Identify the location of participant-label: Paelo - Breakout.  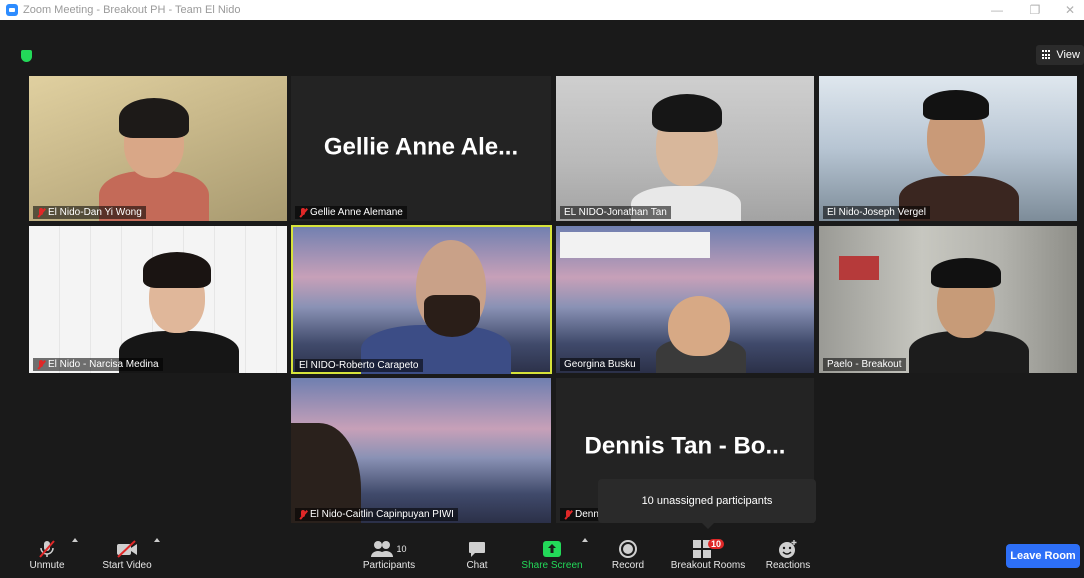
(864, 364).